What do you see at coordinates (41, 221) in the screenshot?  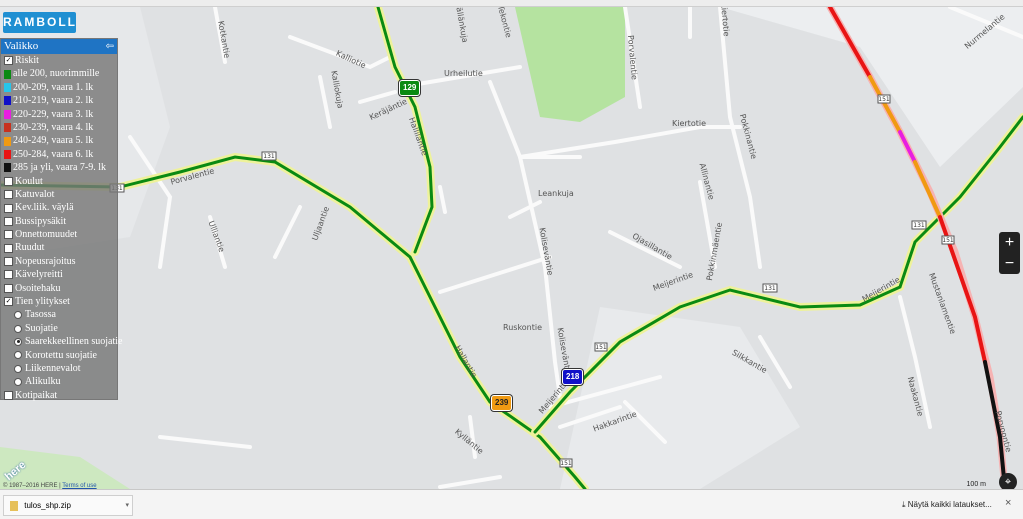 I see `menu-item-label: Bussipysäkit` at bounding box center [41, 221].